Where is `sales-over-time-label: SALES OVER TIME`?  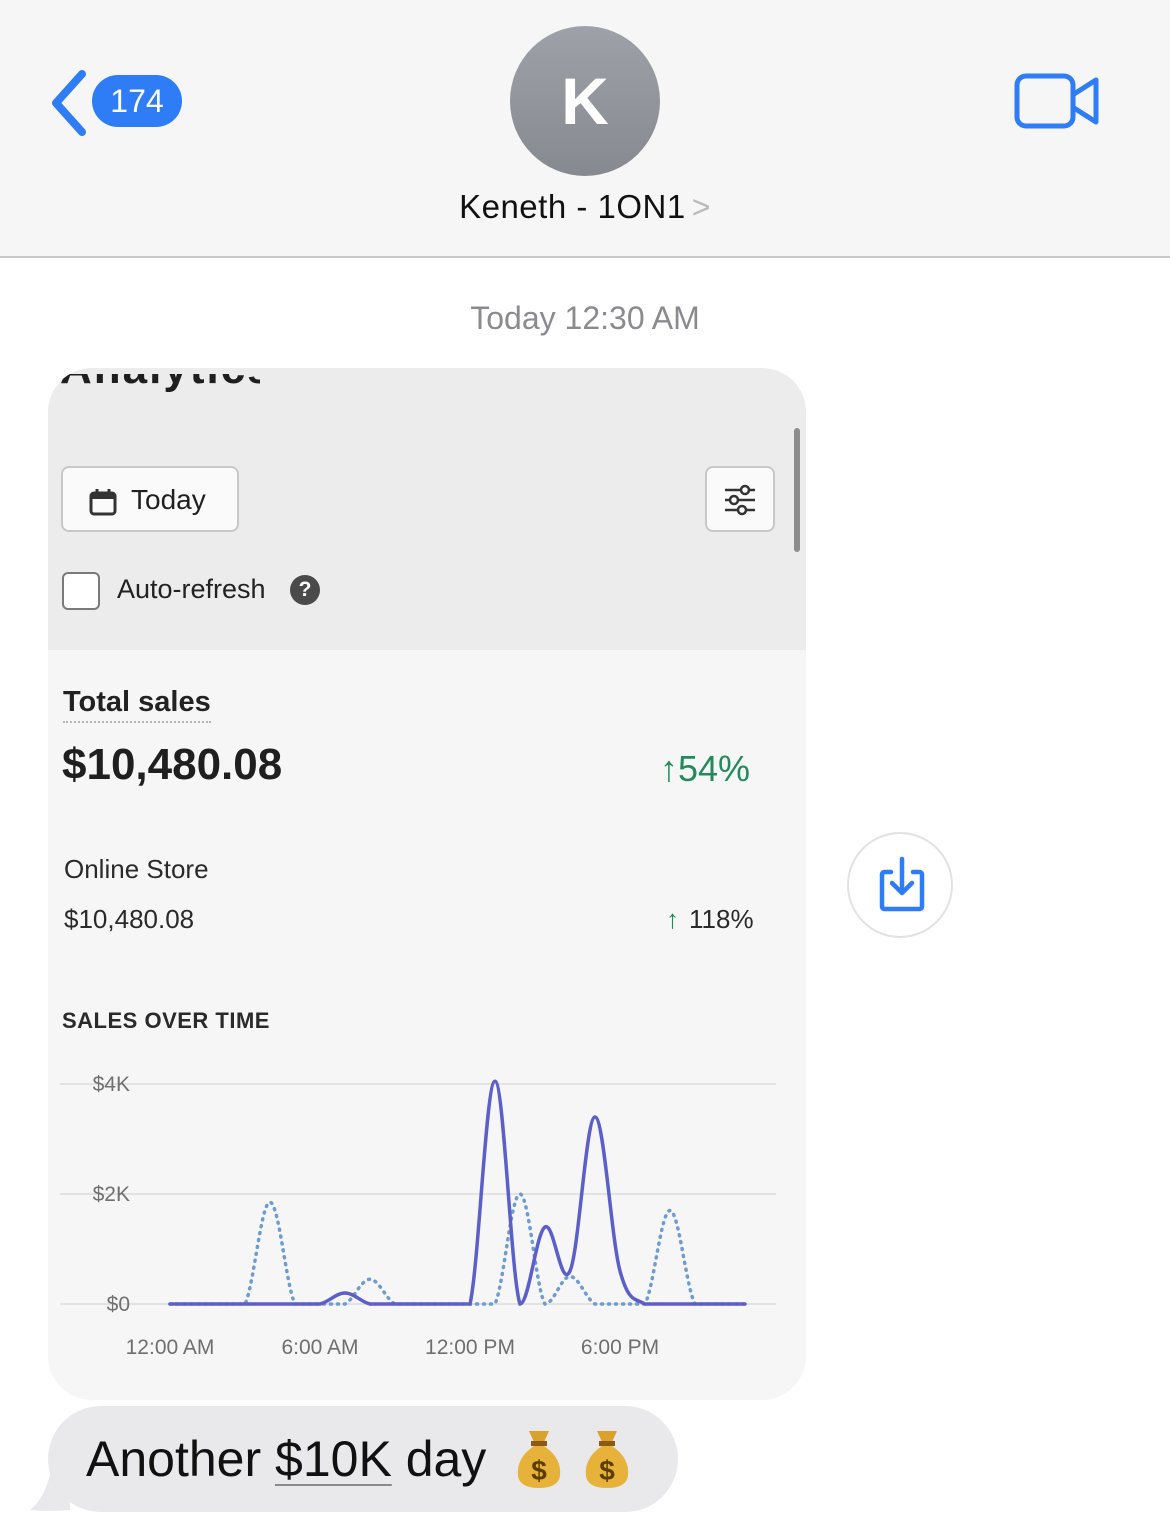
sales-over-time-label: SALES OVER TIME is located at coordinates (166, 1020).